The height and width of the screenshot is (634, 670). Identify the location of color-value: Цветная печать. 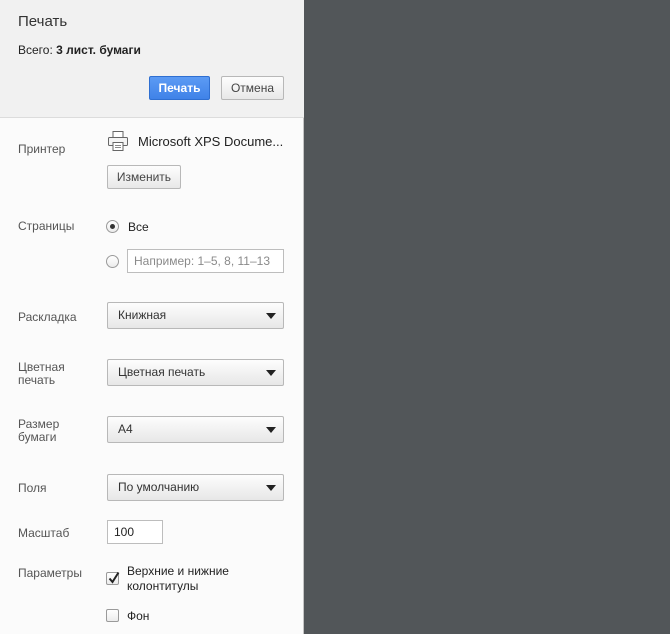
(162, 372).